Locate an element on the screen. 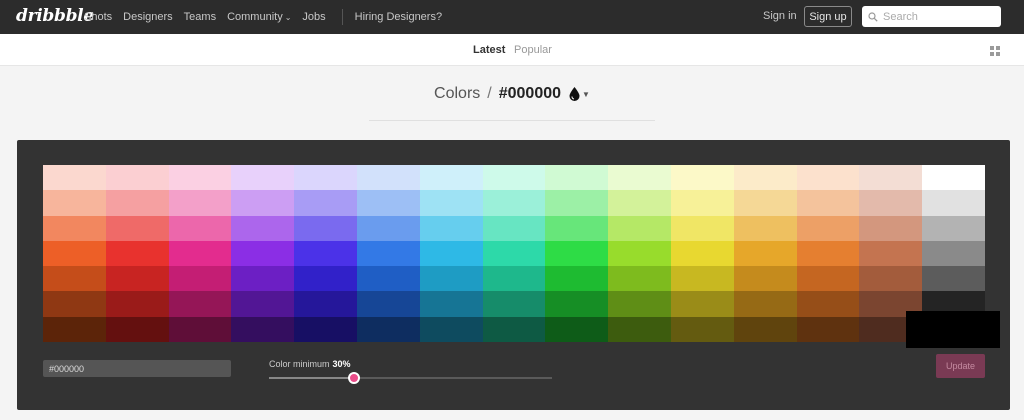  color-drop-icon is located at coordinates (574, 94).